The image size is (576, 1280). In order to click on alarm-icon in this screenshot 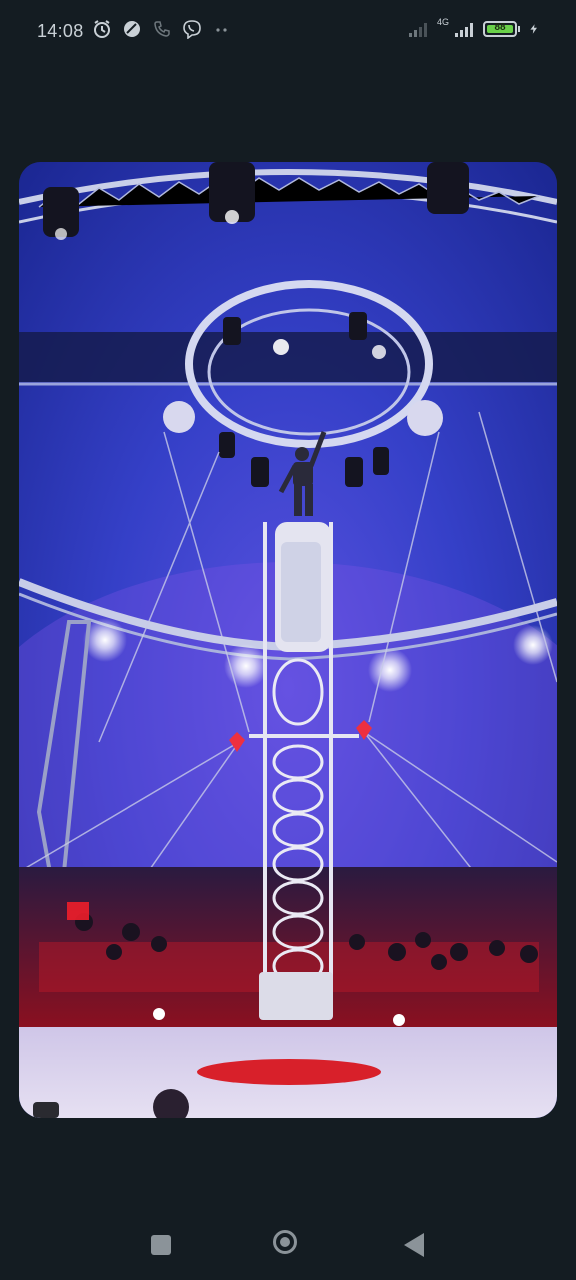, I will do `click(102, 29)`.